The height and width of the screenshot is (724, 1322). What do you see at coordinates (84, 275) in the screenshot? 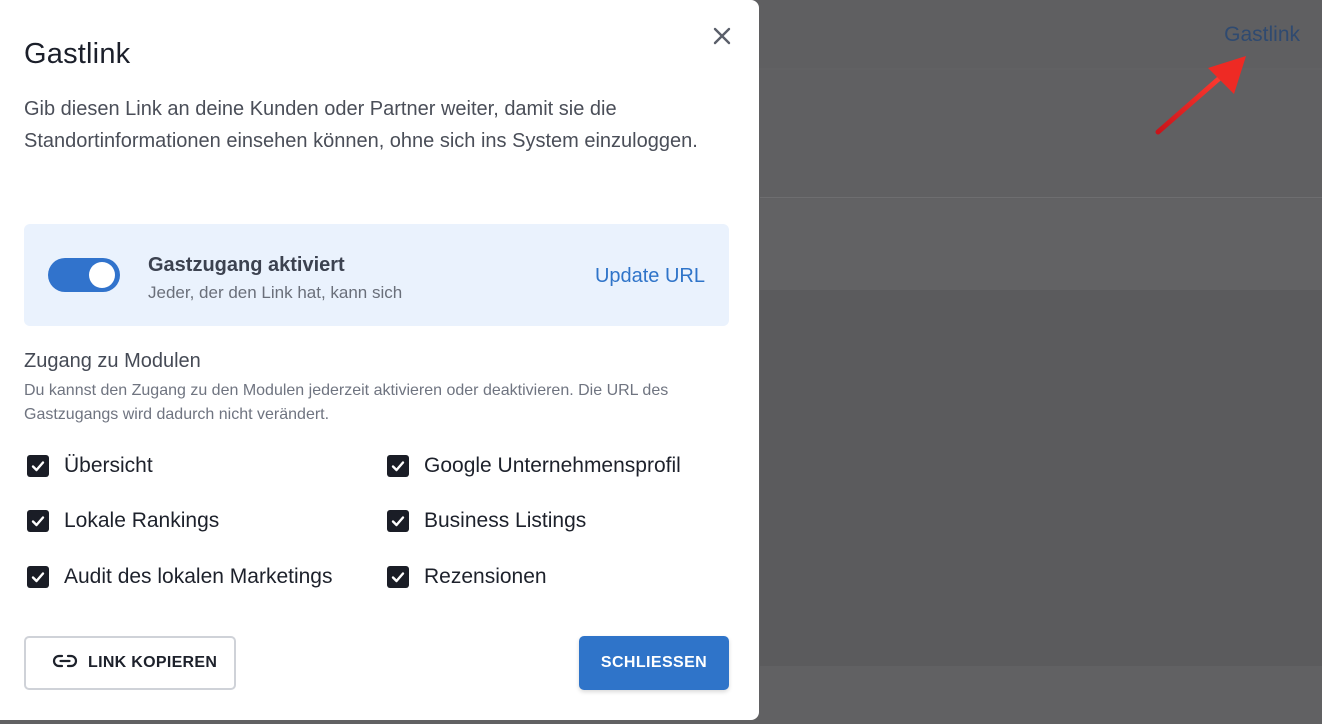
I see `guest-access-toggle` at bounding box center [84, 275].